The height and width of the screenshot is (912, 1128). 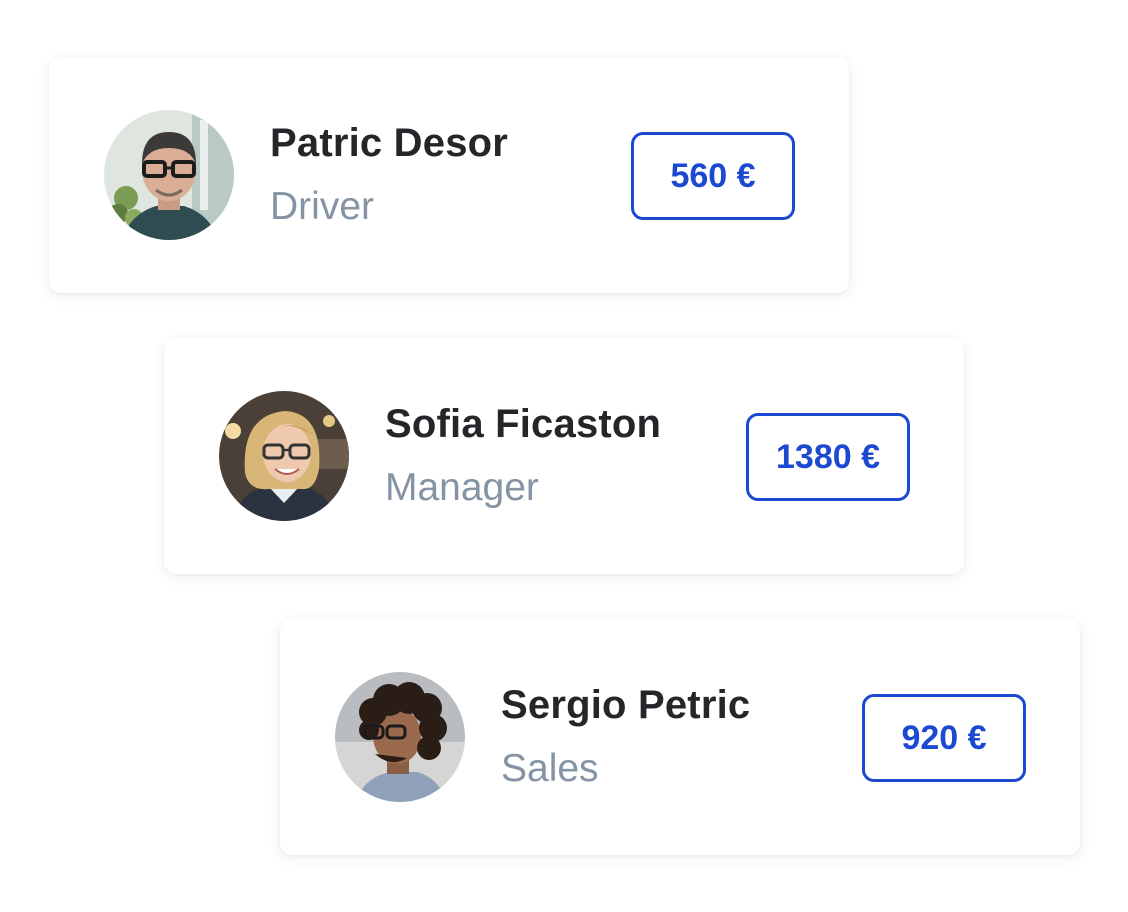 What do you see at coordinates (550, 768) in the screenshot?
I see `employee-role: Sales` at bounding box center [550, 768].